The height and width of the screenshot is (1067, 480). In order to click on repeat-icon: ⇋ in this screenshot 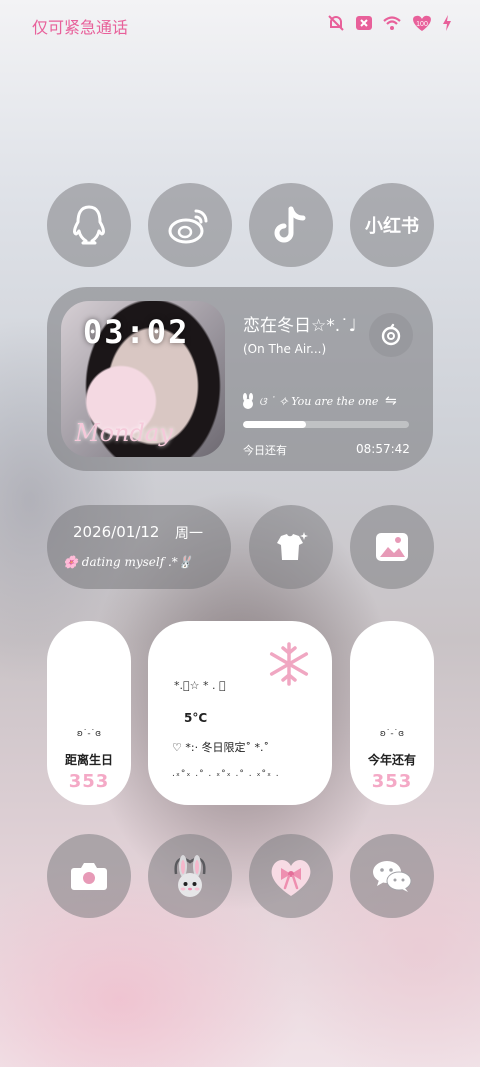, I will do `click(391, 401)`.